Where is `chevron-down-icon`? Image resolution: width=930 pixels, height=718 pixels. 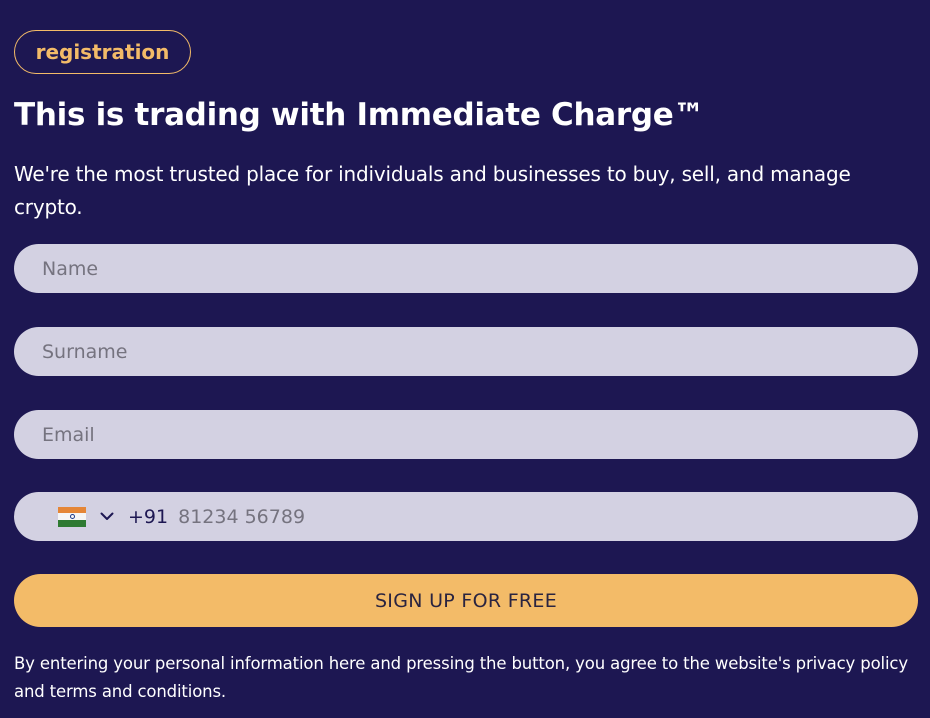 chevron-down-icon is located at coordinates (107, 517).